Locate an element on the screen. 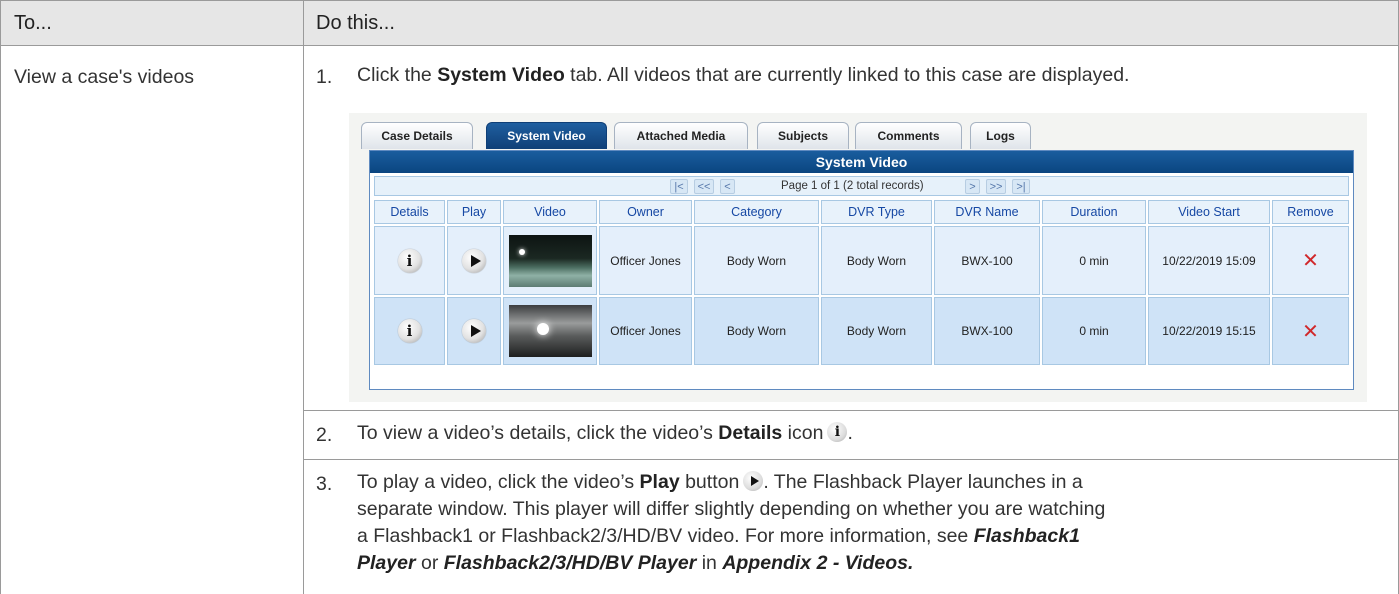  next-page-button: > is located at coordinates (972, 186).